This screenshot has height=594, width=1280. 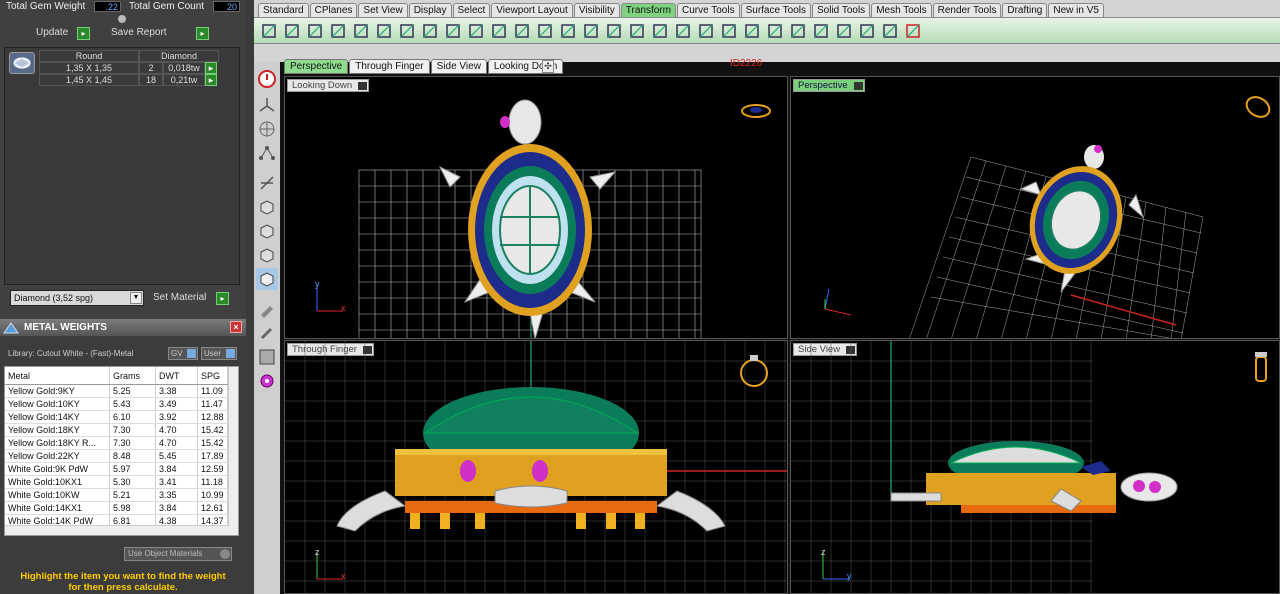 I want to click on gv-checkbox, so click(x=191, y=353).